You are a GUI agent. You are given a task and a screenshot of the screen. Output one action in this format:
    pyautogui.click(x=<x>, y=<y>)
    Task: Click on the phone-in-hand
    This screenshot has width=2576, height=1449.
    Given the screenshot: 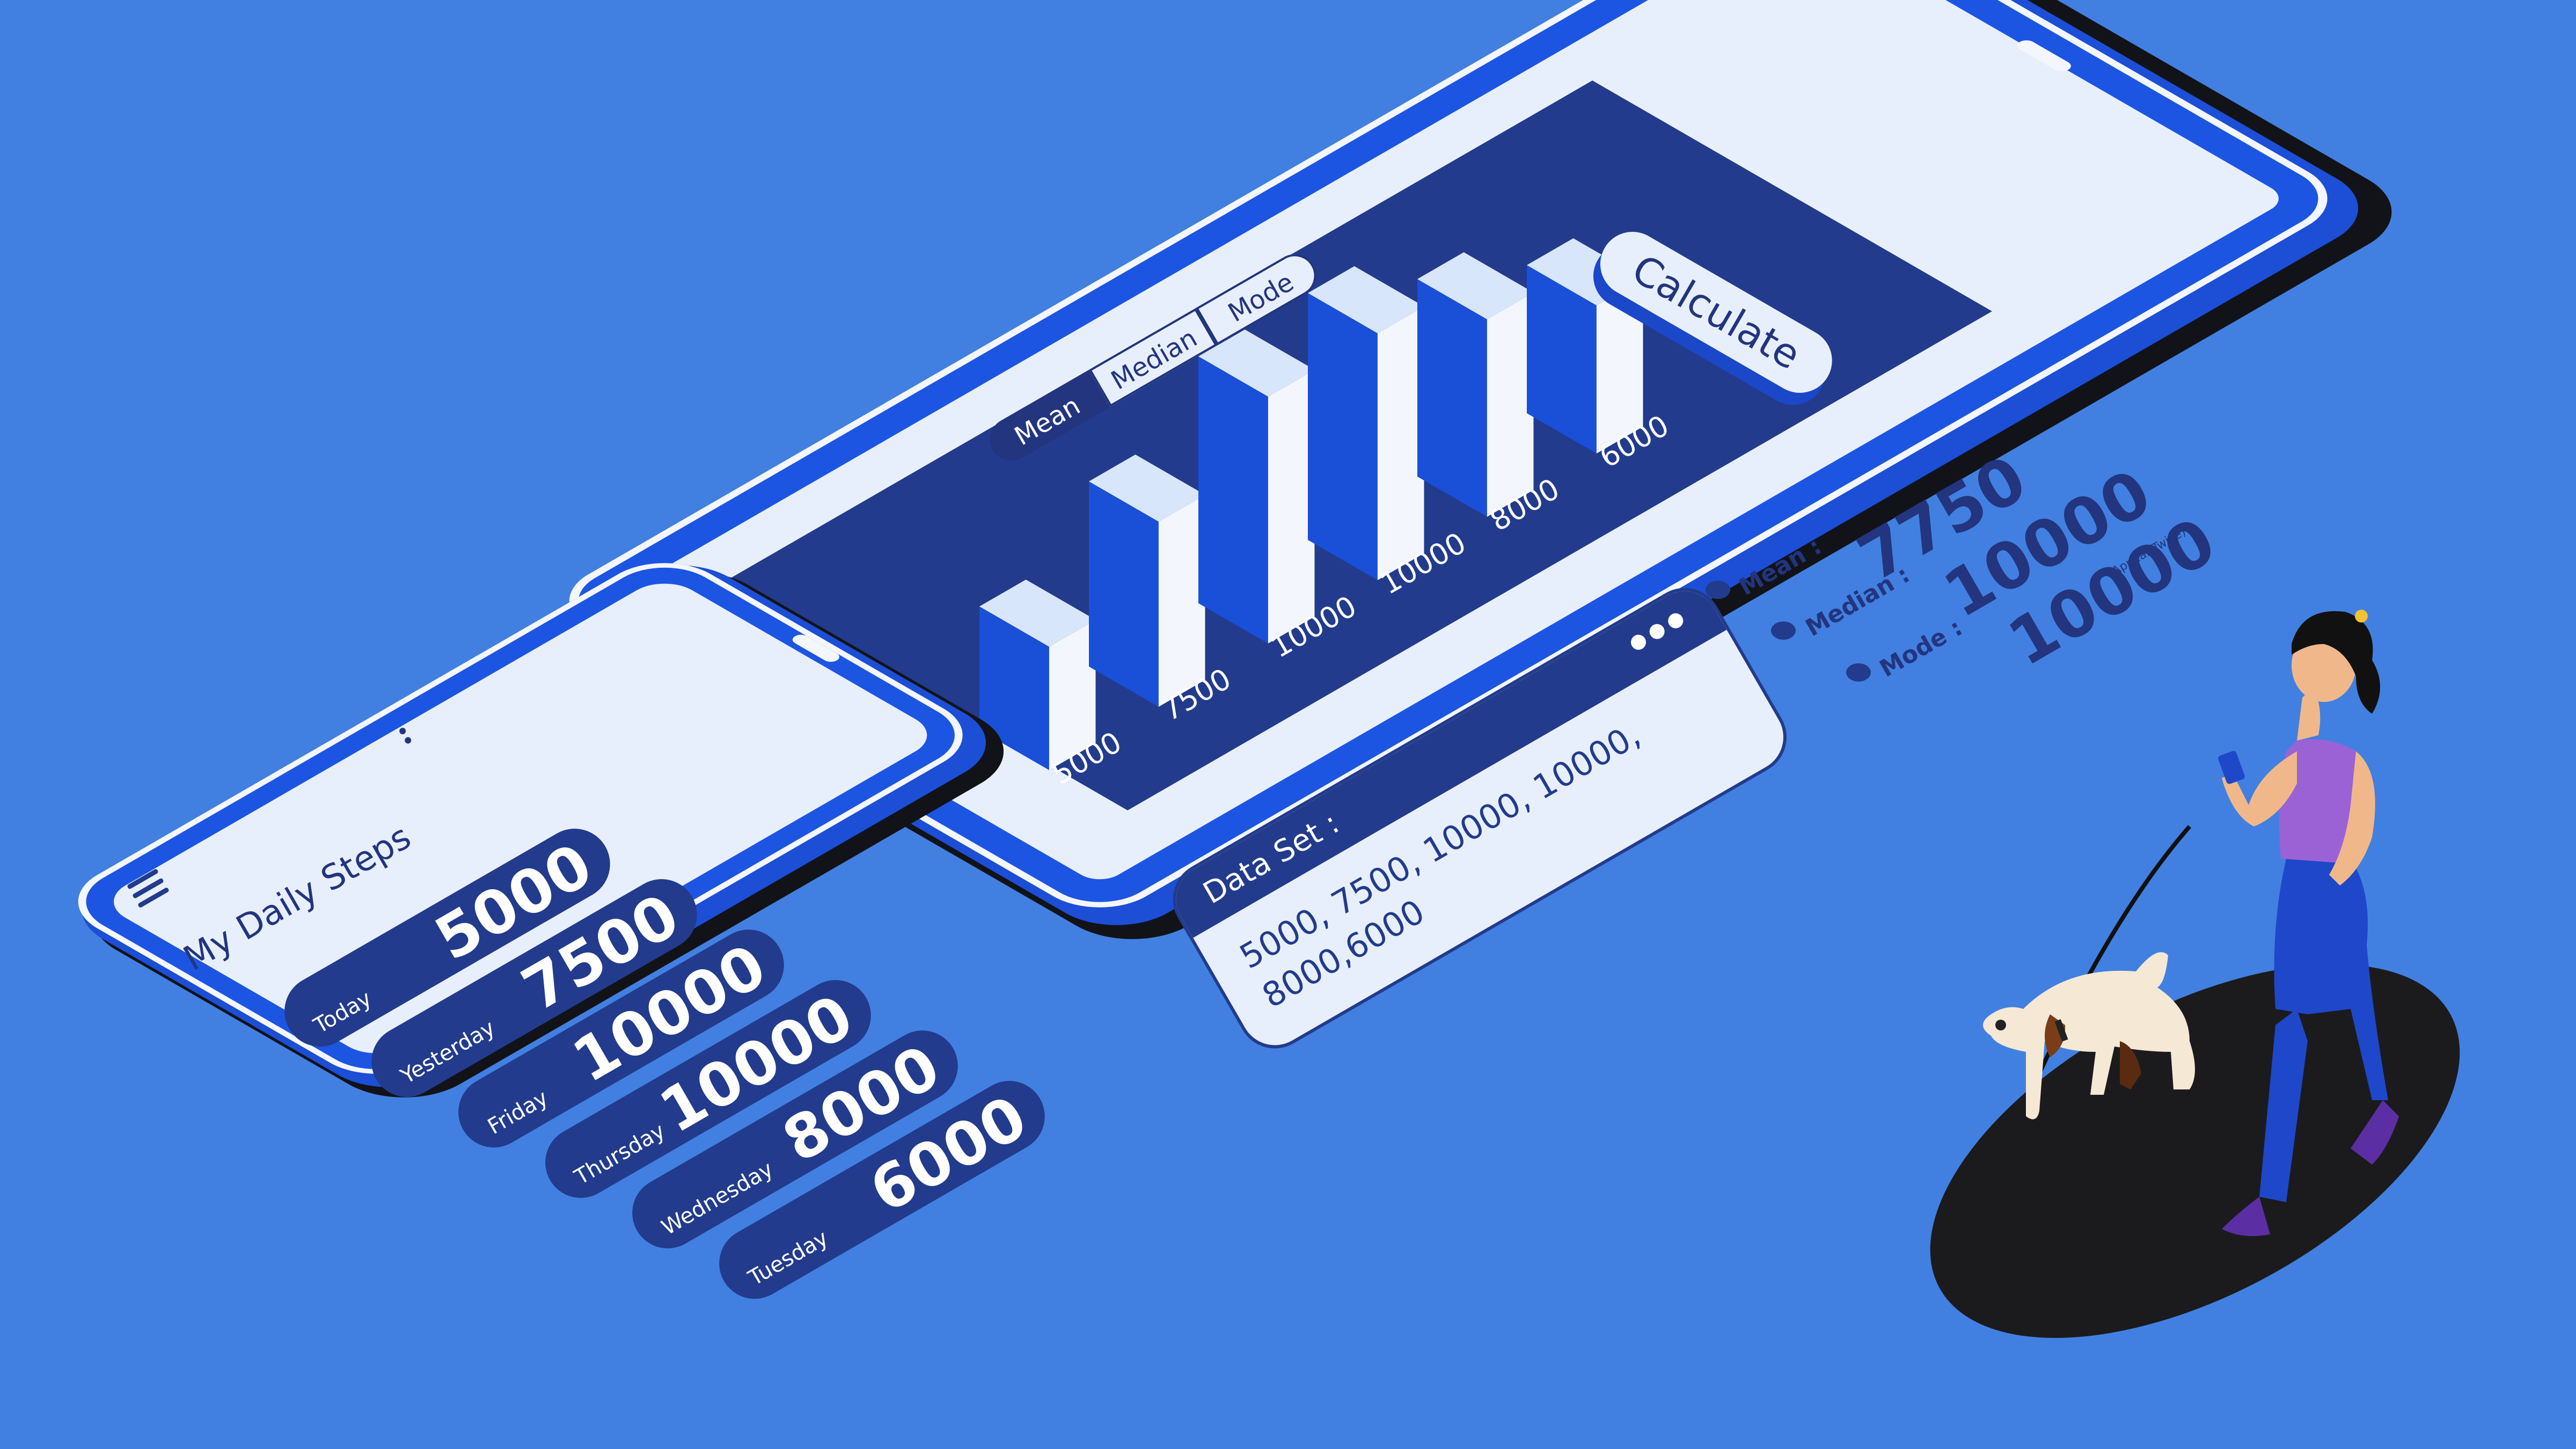 What is the action you would take?
    pyautogui.click(x=2231, y=767)
    